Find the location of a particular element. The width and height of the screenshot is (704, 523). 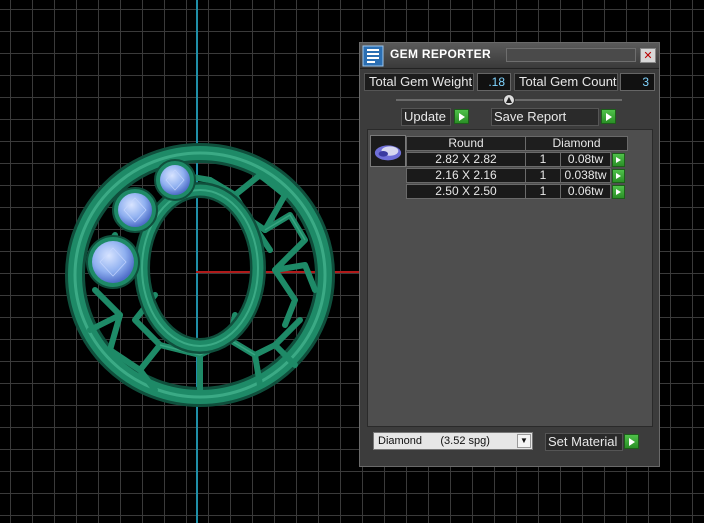

title-divider is located at coordinates (571, 55).